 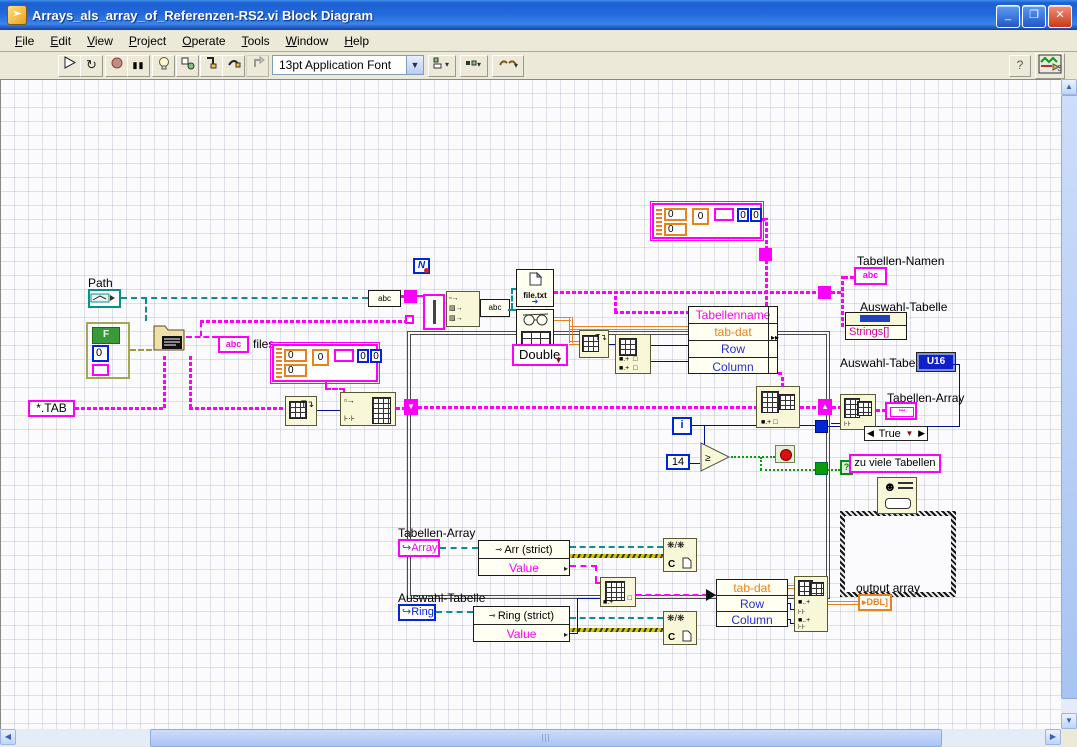 What do you see at coordinates (787, 470) in the screenshot?
I see `wire-bool-to-tunnel` at bounding box center [787, 470].